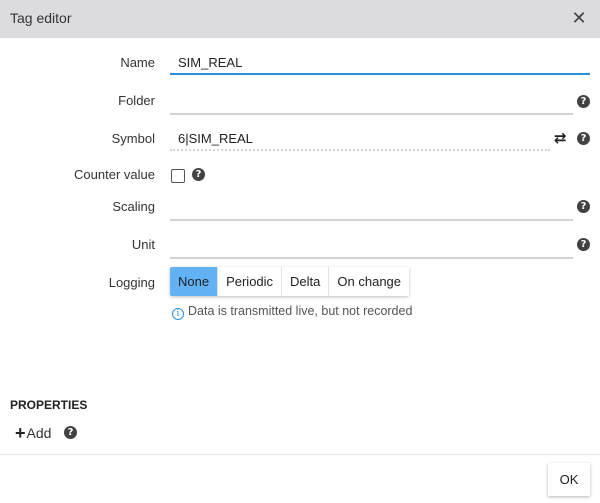 The height and width of the screenshot is (503, 600). What do you see at coordinates (560, 138) in the screenshot?
I see `swap-icon: ⇄` at bounding box center [560, 138].